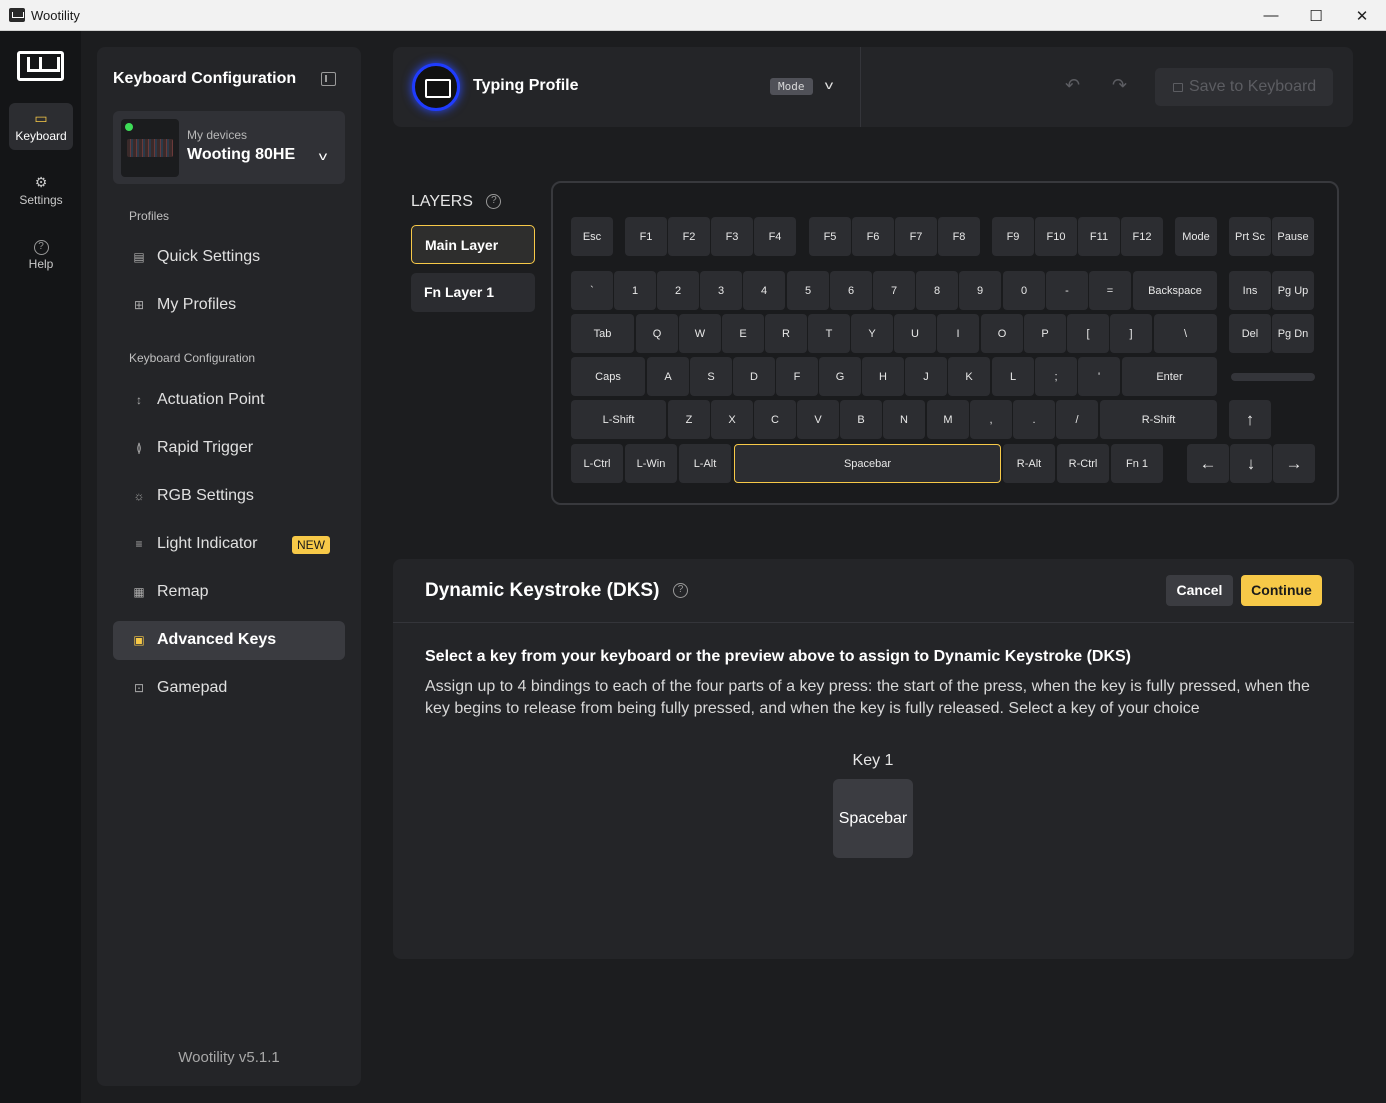 The width and height of the screenshot is (1386, 1103). What do you see at coordinates (1056, 236) in the screenshot?
I see `key-f10: F10` at bounding box center [1056, 236].